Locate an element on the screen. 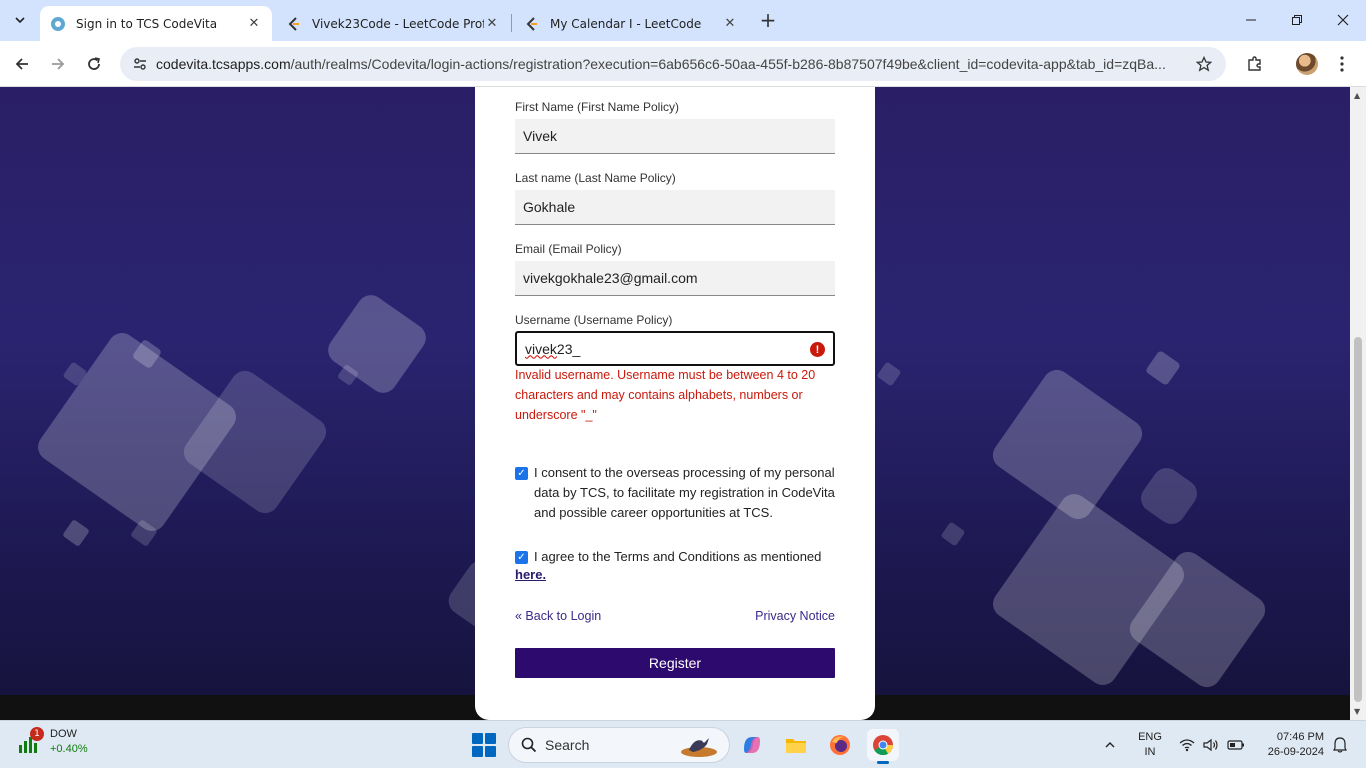  privacy-notice-link: Privacy Notice is located at coordinates (795, 616).